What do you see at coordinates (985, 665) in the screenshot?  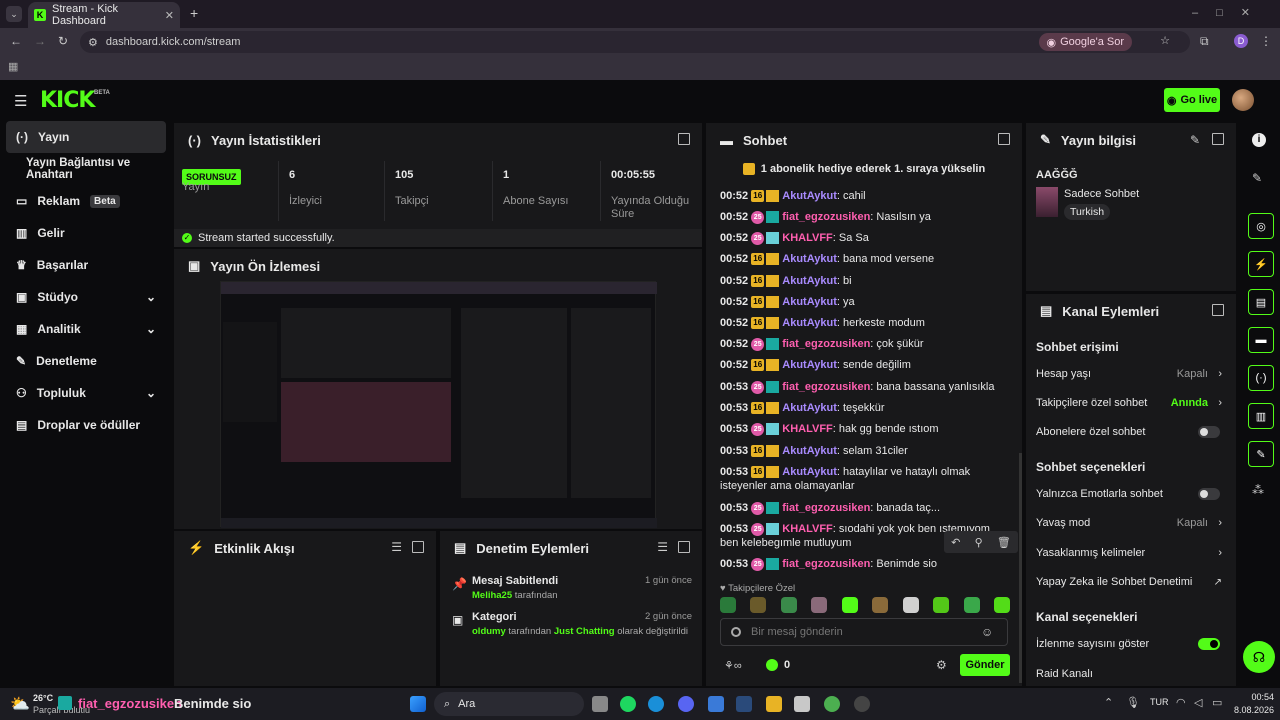 I see `send-button: Gönder` at bounding box center [985, 665].